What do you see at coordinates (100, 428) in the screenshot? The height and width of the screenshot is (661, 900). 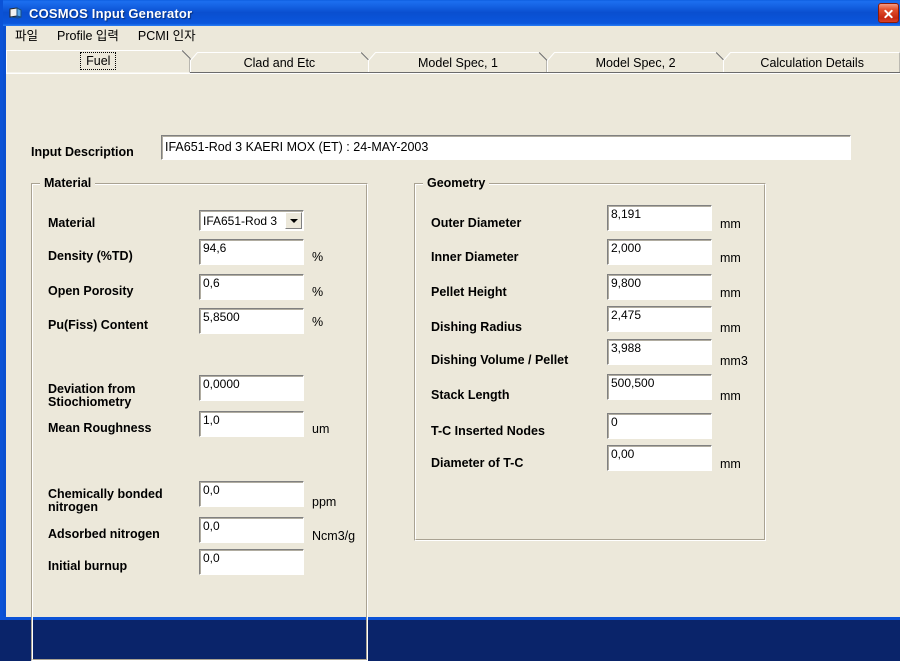 I see `mean-roughness-label: Mean Roughness` at bounding box center [100, 428].